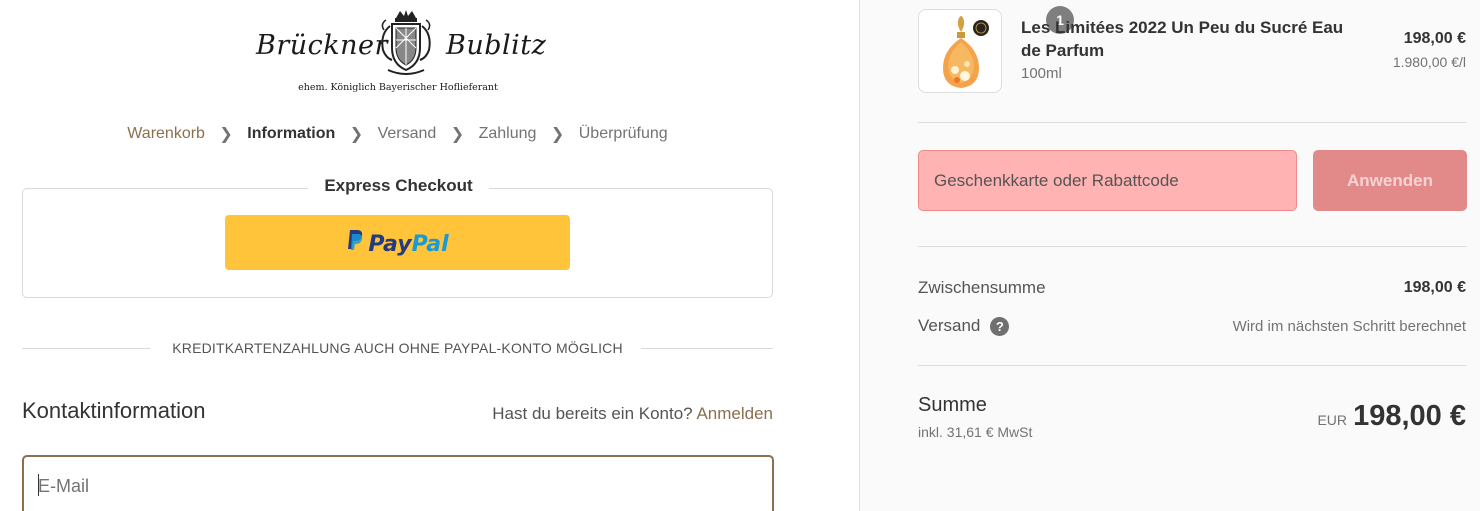  What do you see at coordinates (38, 485) in the screenshot?
I see `text-caret` at bounding box center [38, 485].